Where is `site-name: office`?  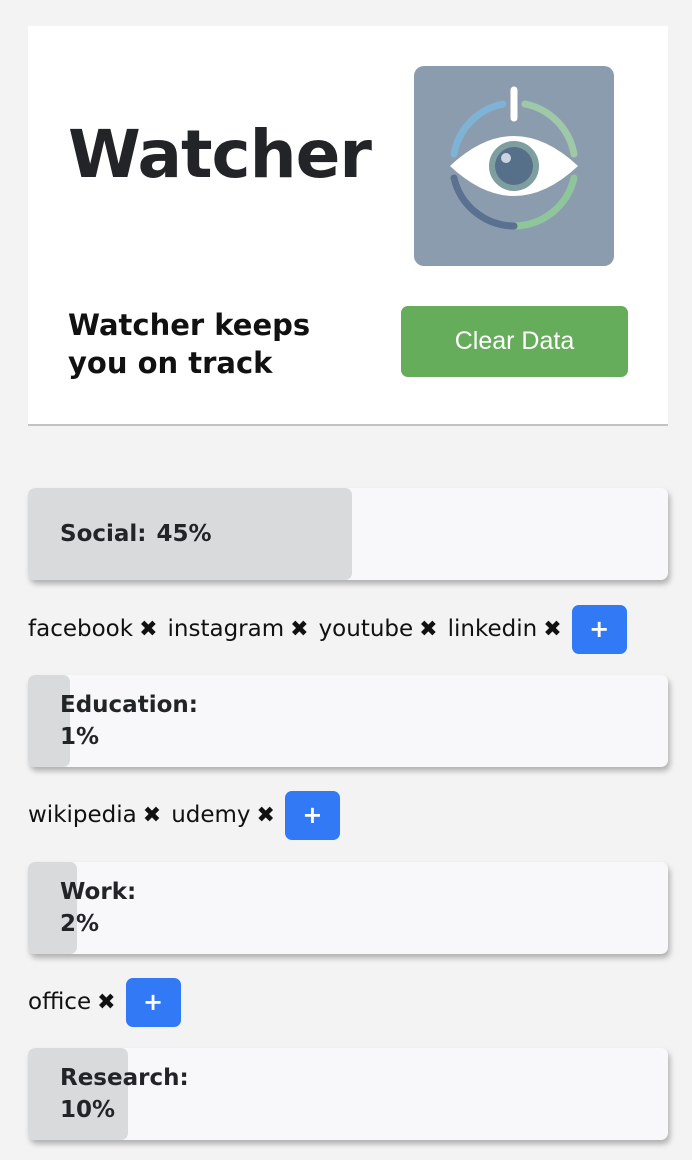
site-name: office is located at coordinates (60, 1002).